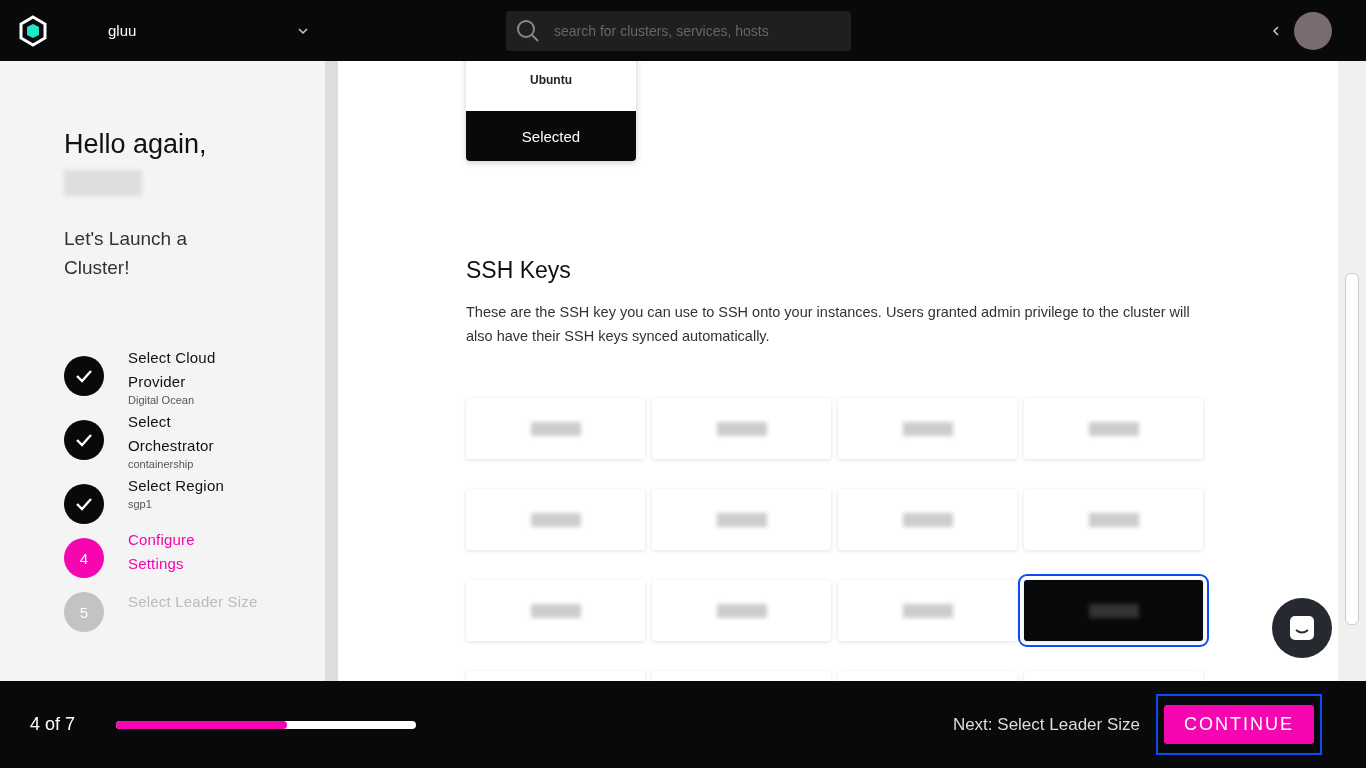 The width and height of the screenshot is (1366, 768). Describe the element at coordinates (140, 504) in the screenshot. I see `step-detail: sgp1` at that location.